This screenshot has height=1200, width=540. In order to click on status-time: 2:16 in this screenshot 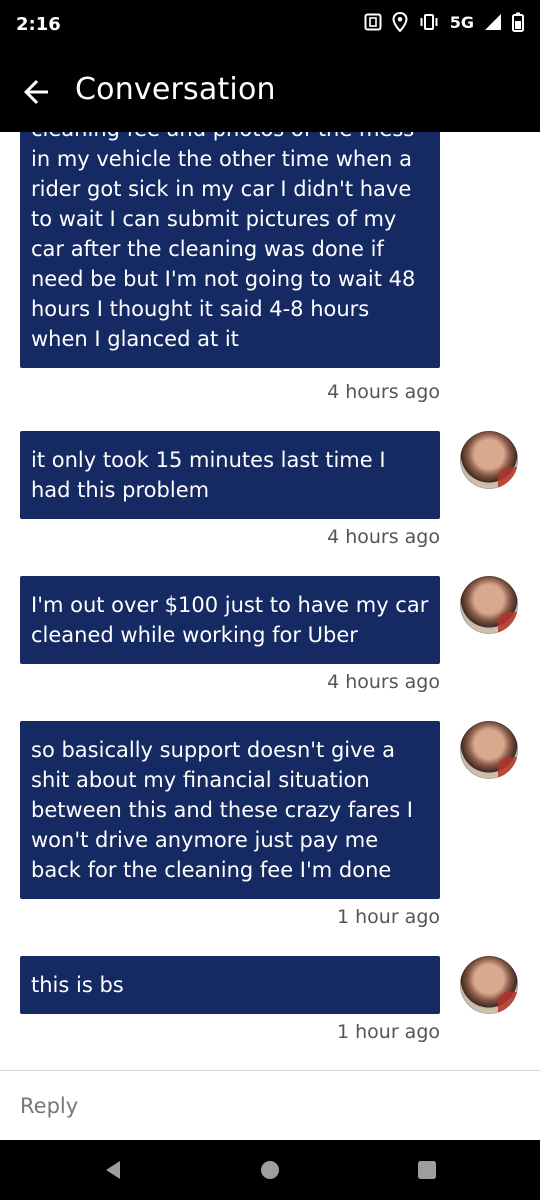, I will do `click(38, 24)`.